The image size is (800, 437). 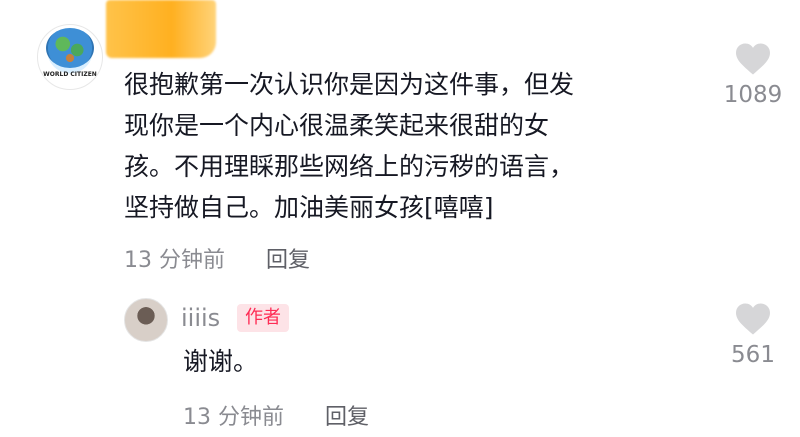 I want to click on globe-image, so click(x=70, y=48).